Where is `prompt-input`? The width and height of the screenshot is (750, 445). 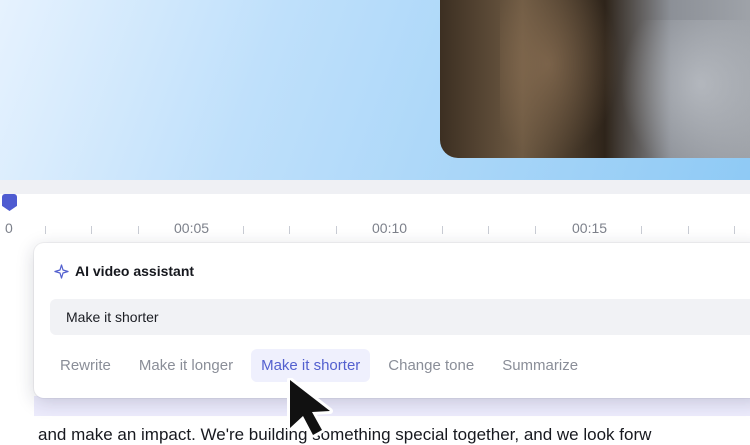 prompt-input is located at coordinates (400, 317).